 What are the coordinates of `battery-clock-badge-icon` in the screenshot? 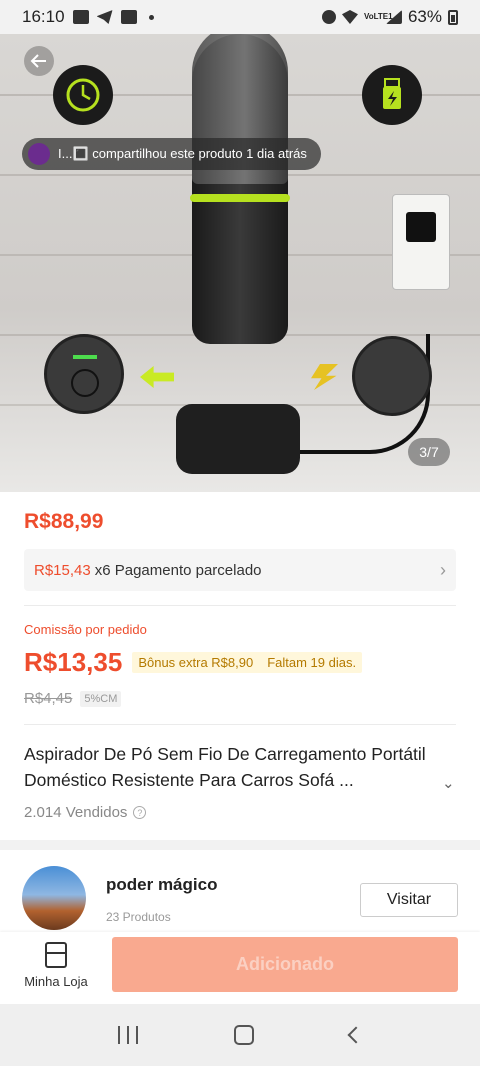 It's located at (83, 95).